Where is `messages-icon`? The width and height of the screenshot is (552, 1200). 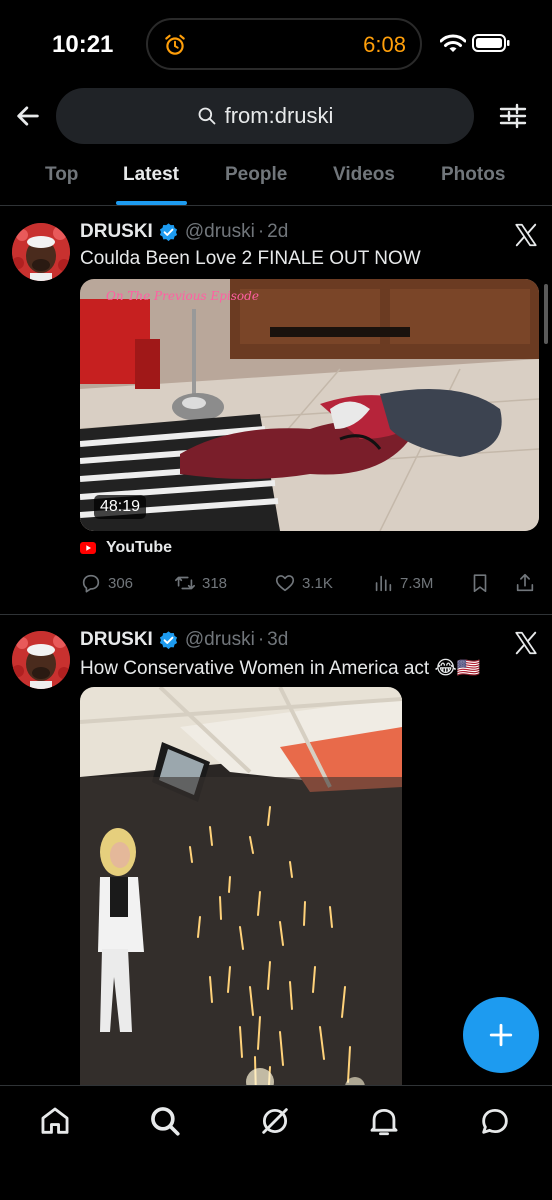 messages-icon is located at coordinates (495, 1121).